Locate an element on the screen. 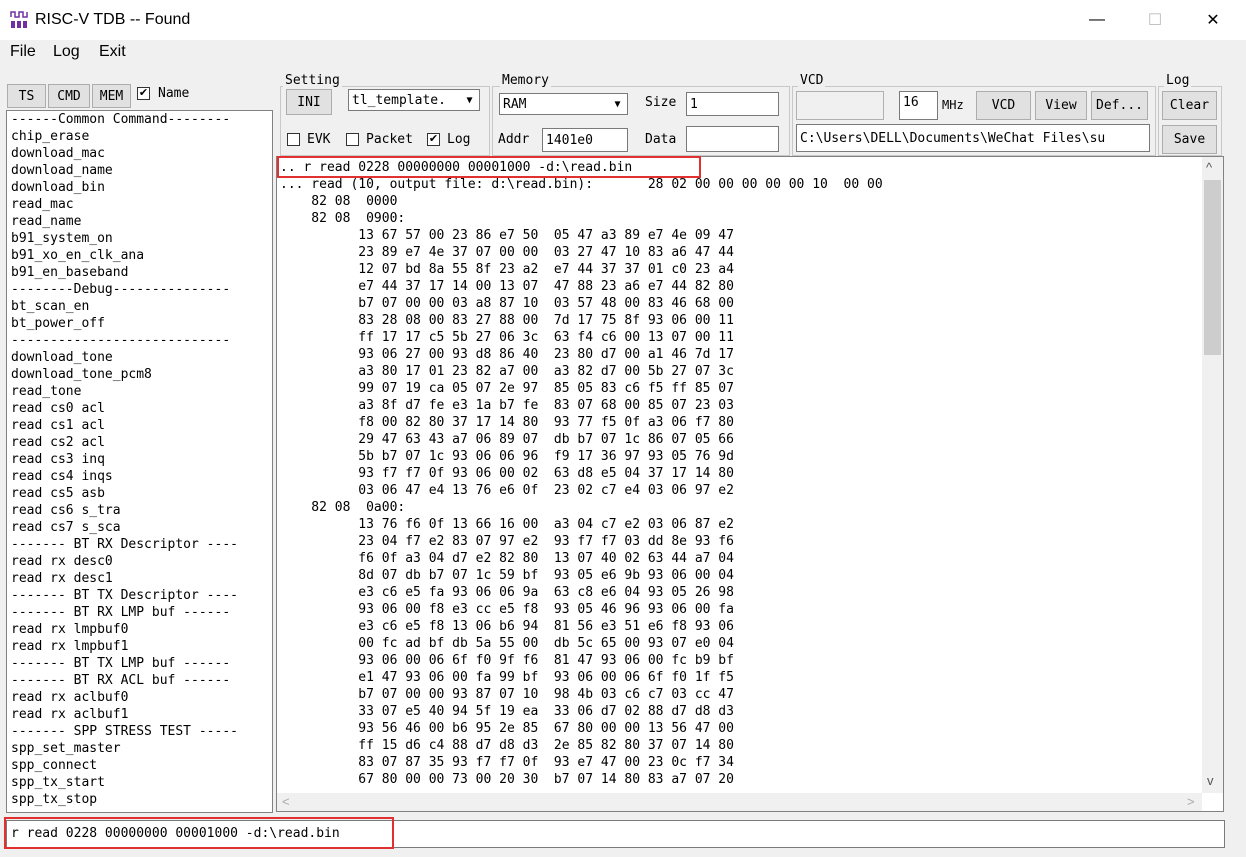  save-button: Save is located at coordinates (1189, 139).